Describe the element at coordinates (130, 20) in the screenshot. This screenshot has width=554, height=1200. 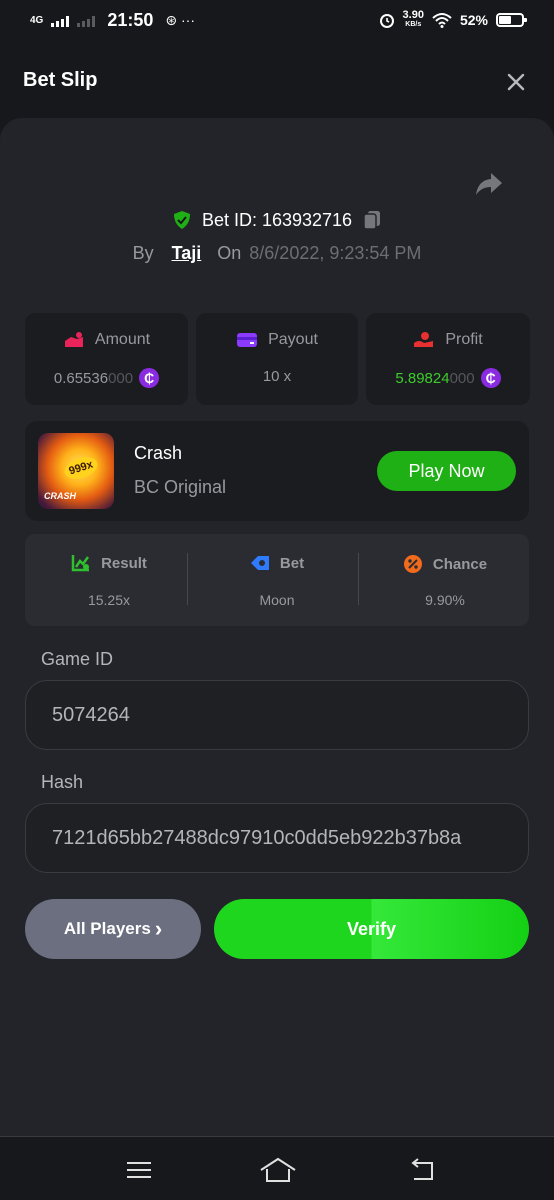
I see `clock-time: 21:50` at that location.